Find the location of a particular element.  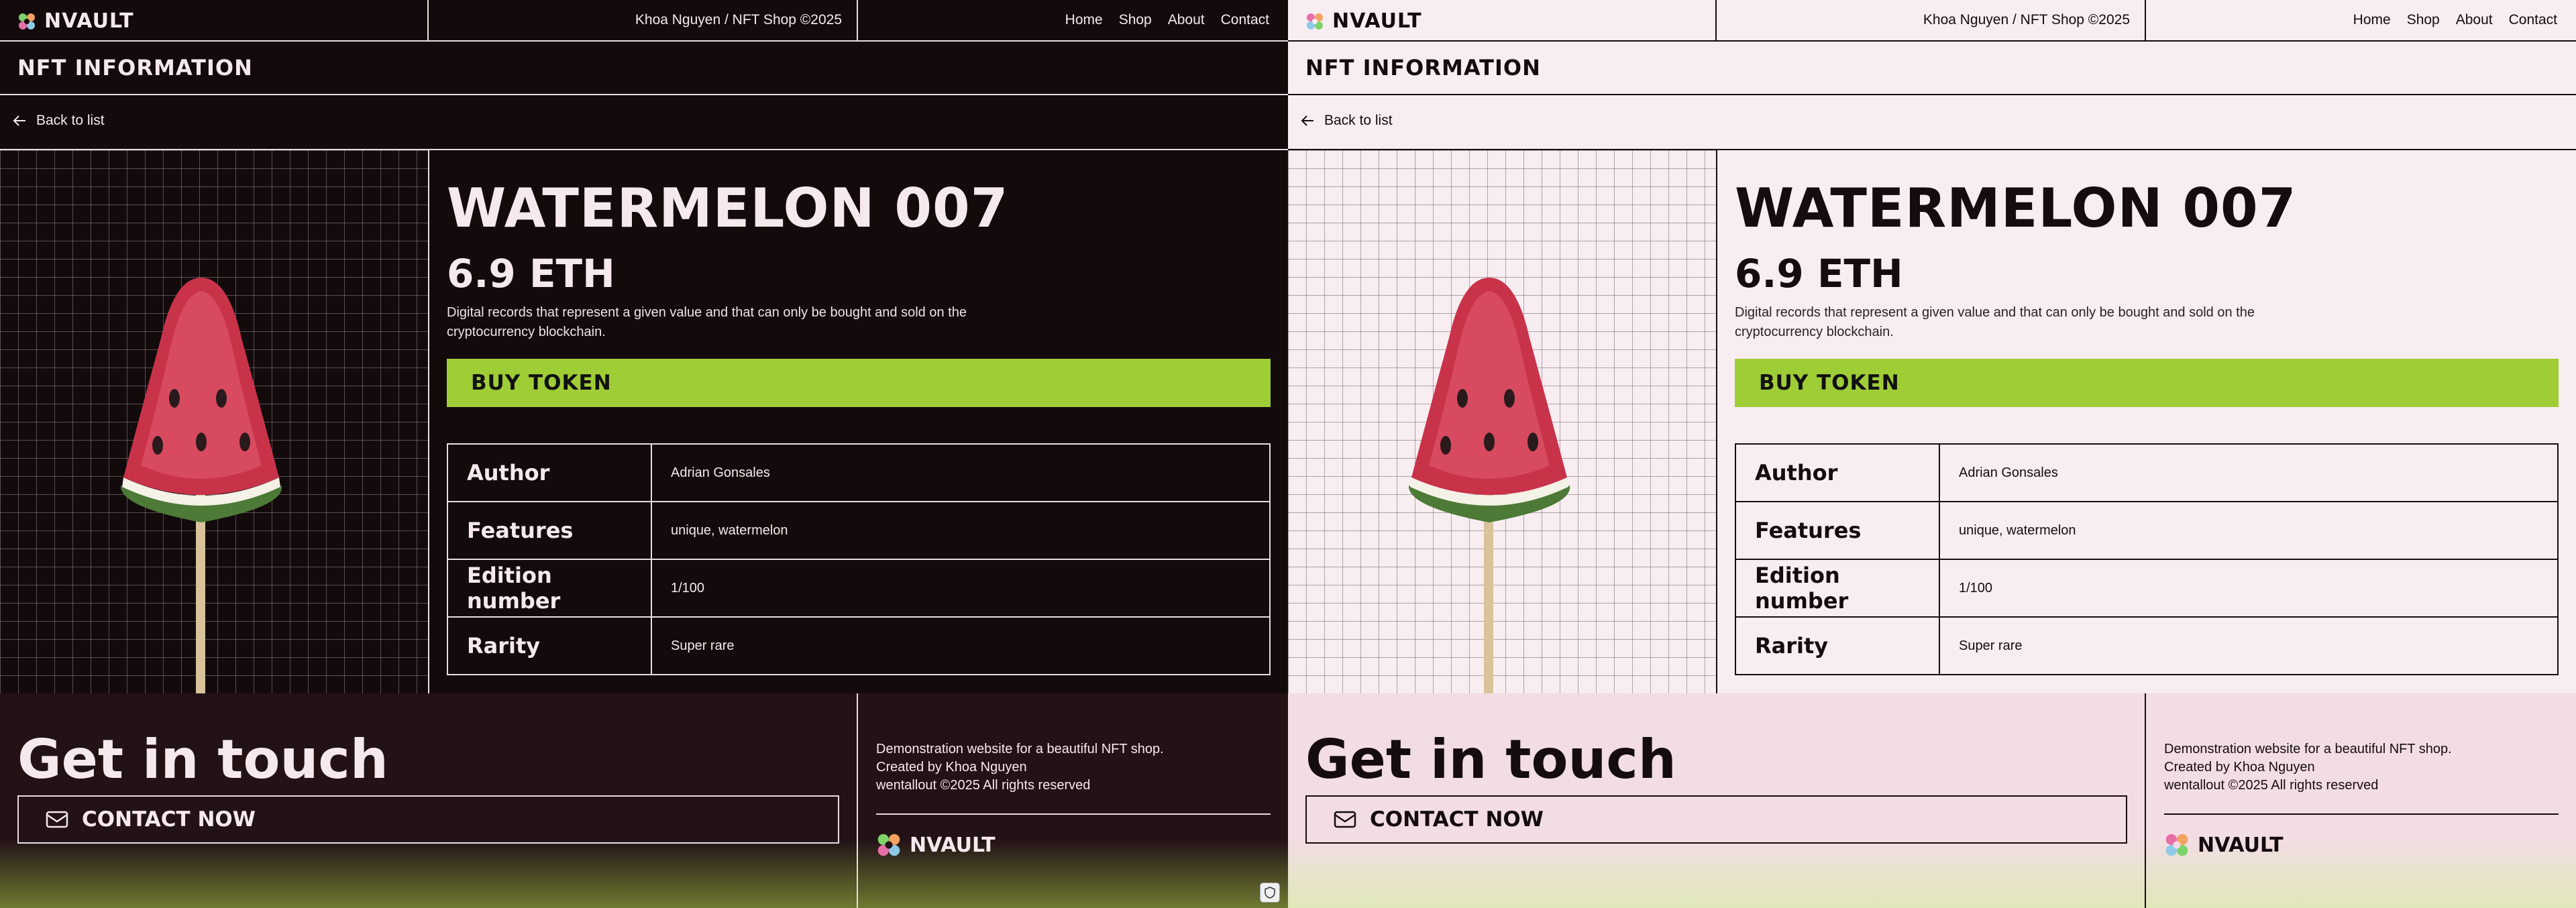

shield-icon is located at coordinates (1270, 893).